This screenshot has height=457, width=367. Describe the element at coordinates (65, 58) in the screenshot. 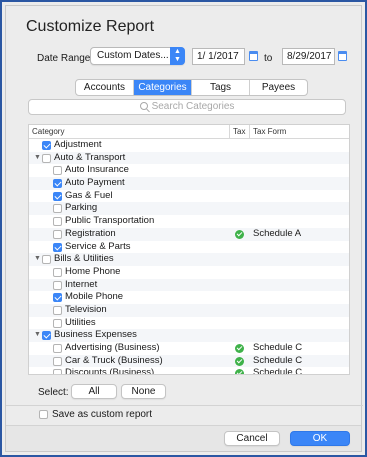

I see `date-range-label: Date Range:` at that location.